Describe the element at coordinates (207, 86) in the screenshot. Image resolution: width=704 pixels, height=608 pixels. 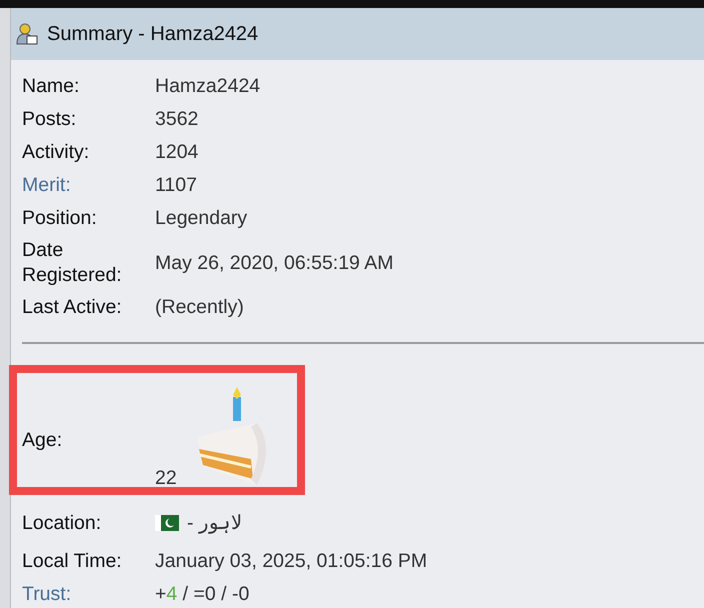
I see `field-value: Hamza2424` at that location.